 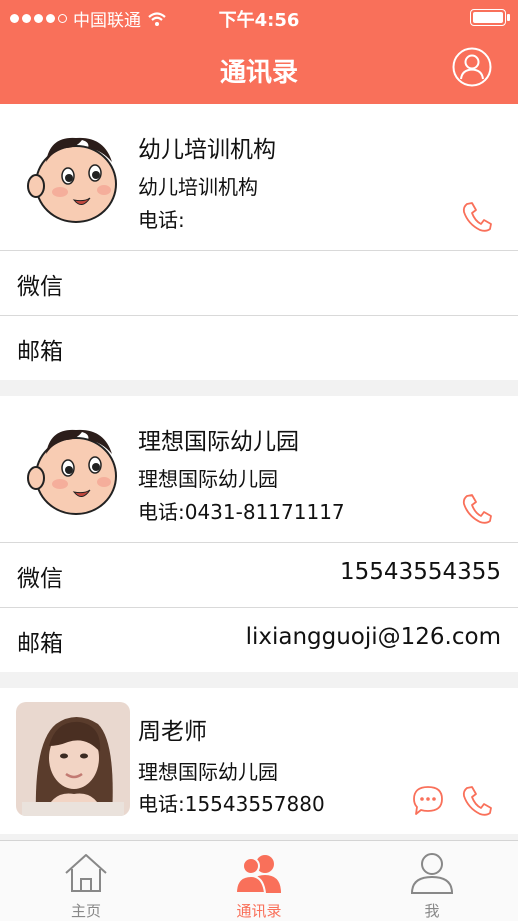 I want to click on contacts-icon, so click(x=258, y=874).